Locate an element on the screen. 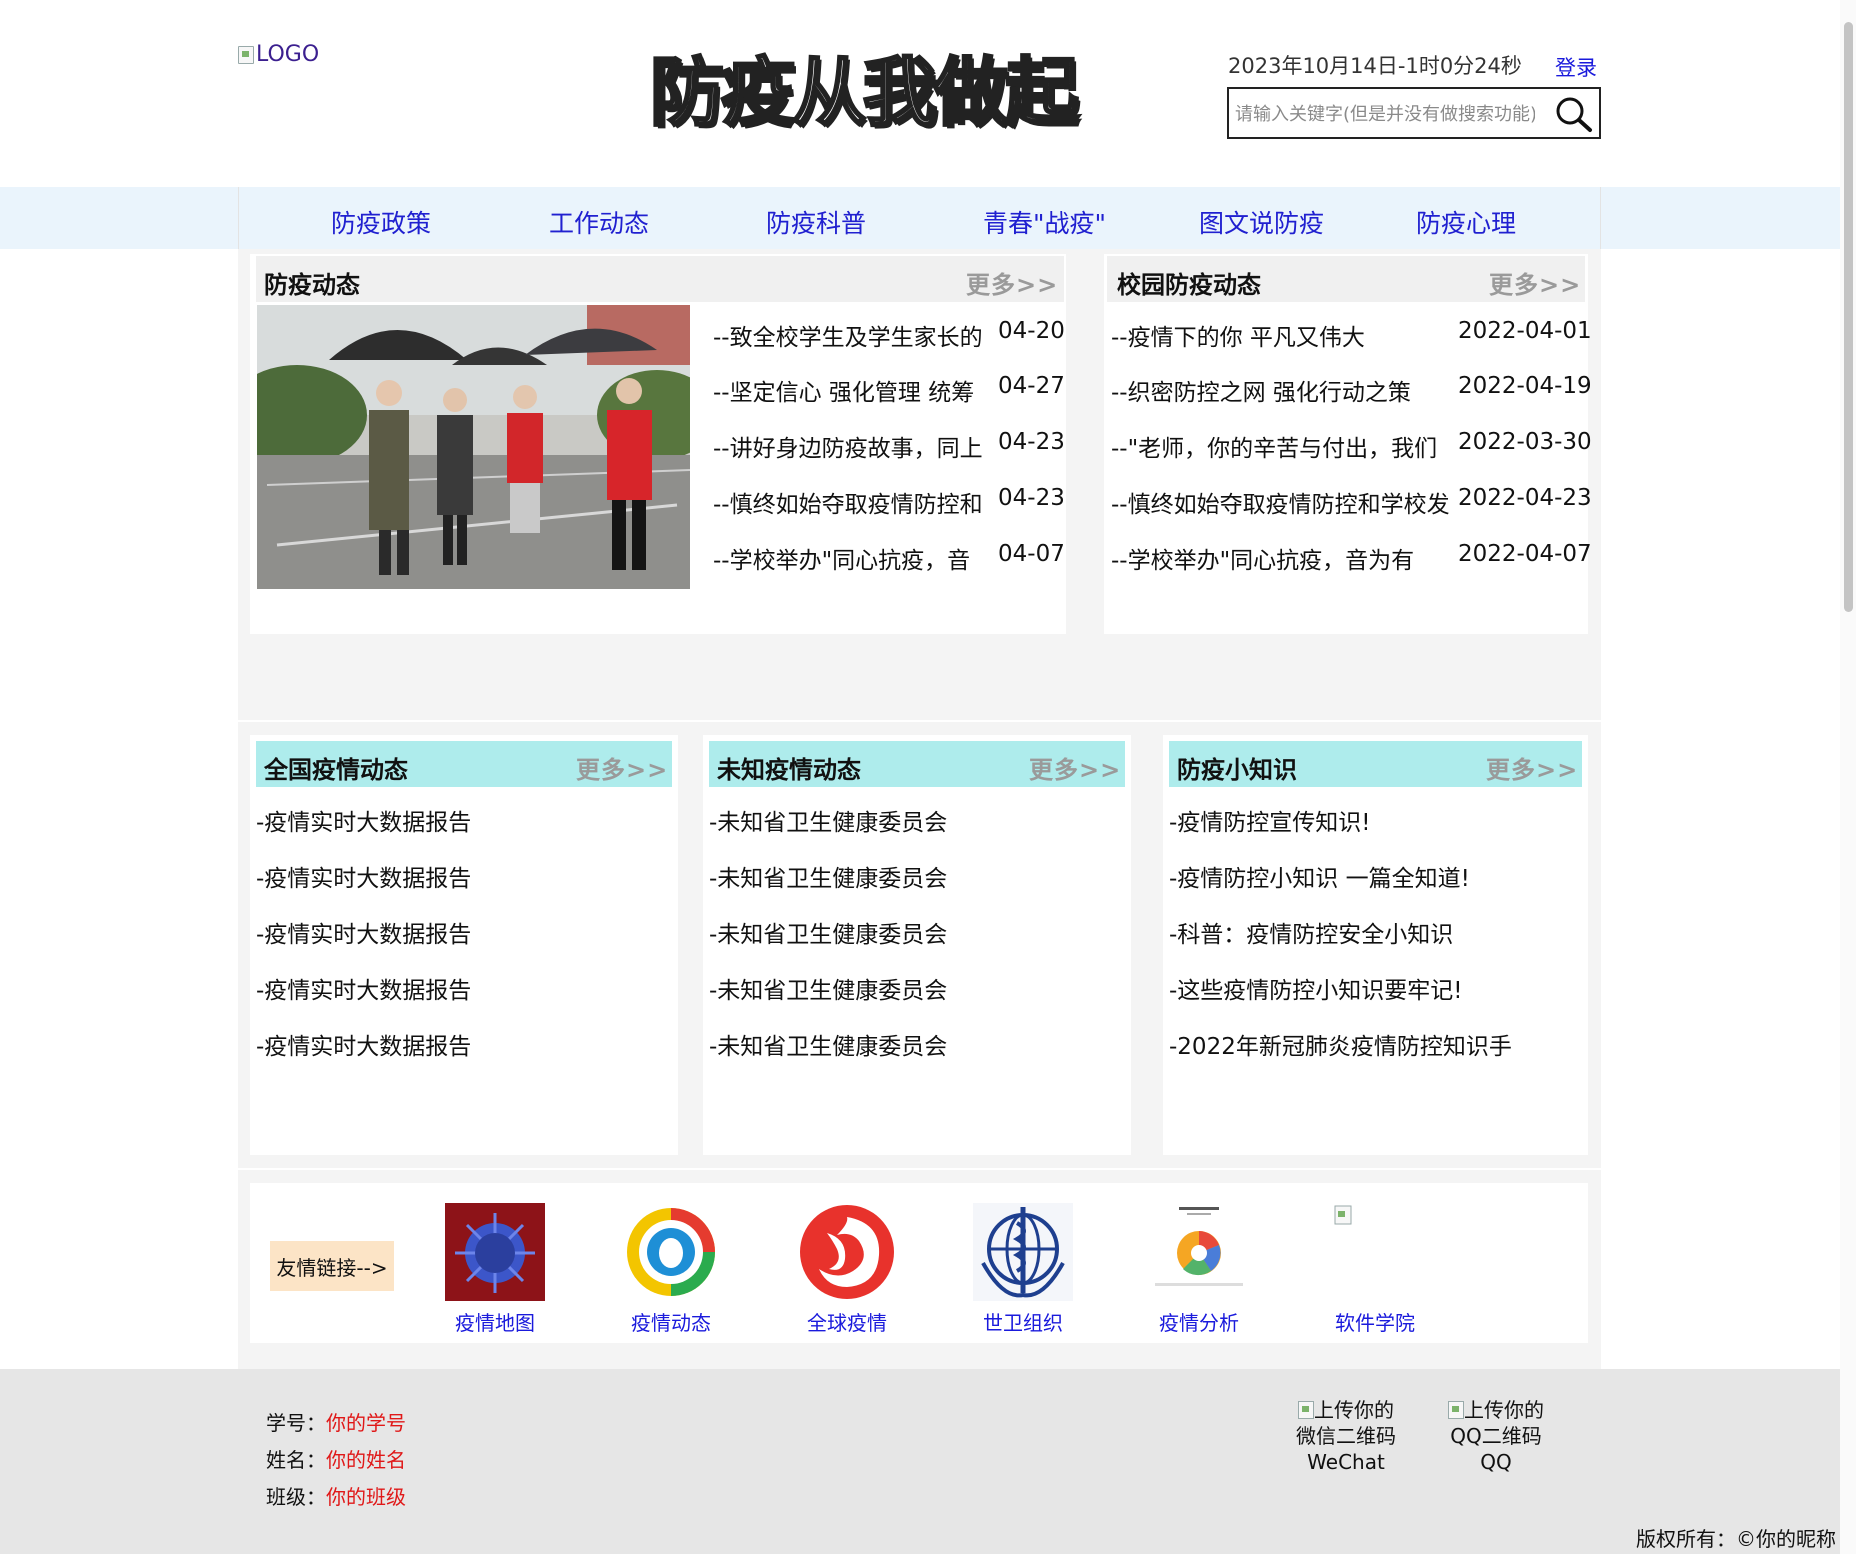 This screenshot has width=1856, height=1554. link-label: 疫情分析 is located at coordinates (1199, 1321).